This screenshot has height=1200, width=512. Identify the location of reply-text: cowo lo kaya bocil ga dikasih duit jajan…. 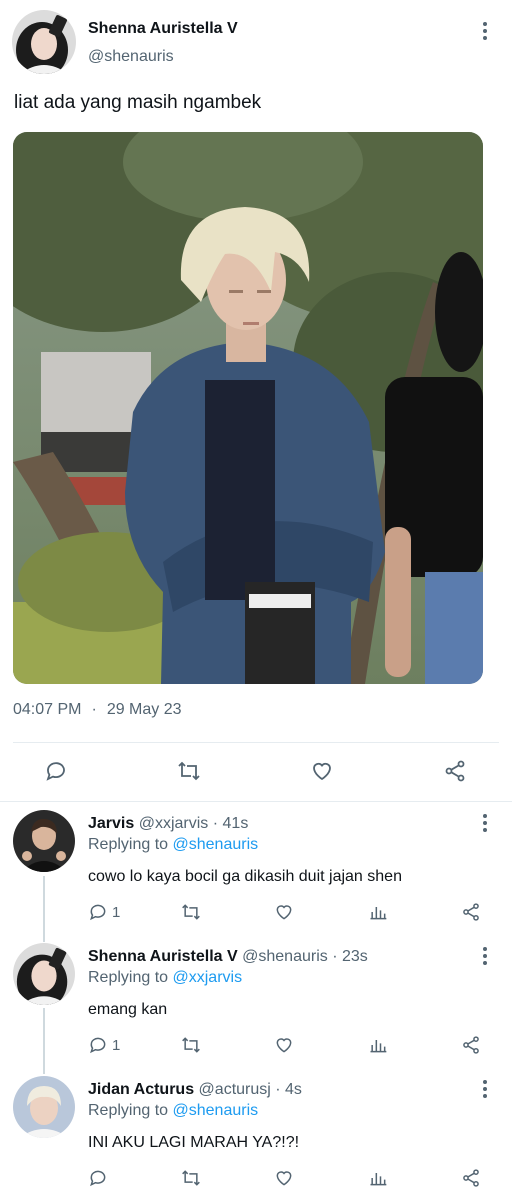
(245, 876).